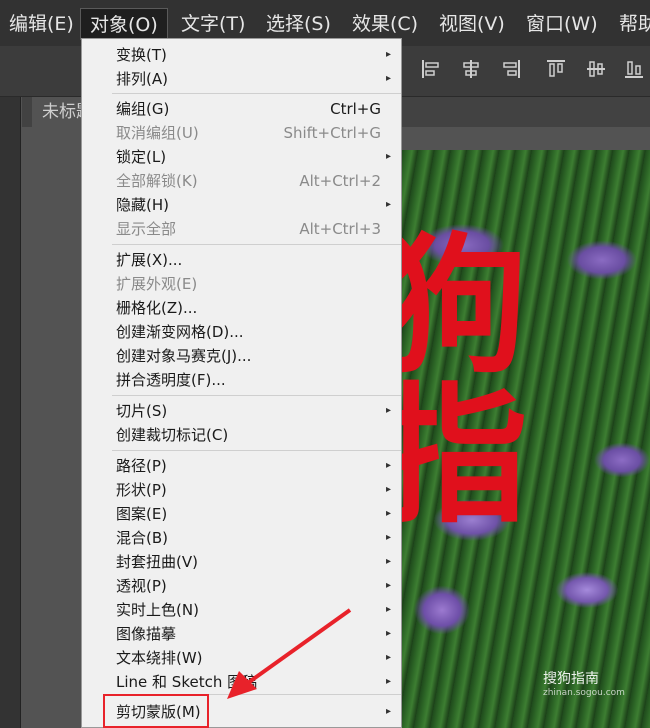 The height and width of the screenshot is (728, 650). Describe the element at coordinates (141, 586) in the screenshot. I see `menu-item-label: 透视(P)` at that location.